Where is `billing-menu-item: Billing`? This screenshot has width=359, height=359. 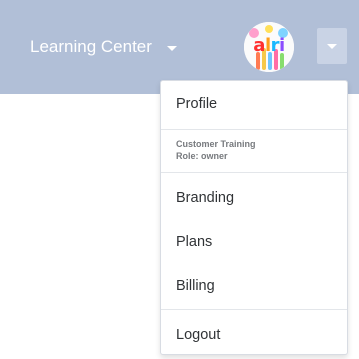 billing-menu-item: Billing is located at coordinates (195, 286).